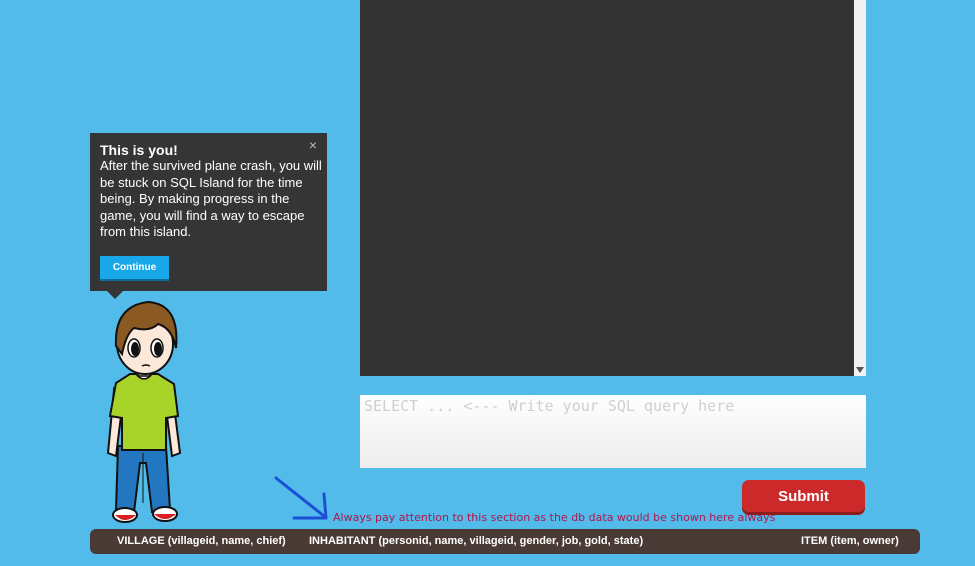 The image size is (975, 566). Describe the element at coordinates (850, 541) in the screenshot. I see `schema-item: ITEM (item, owner)` at that location.